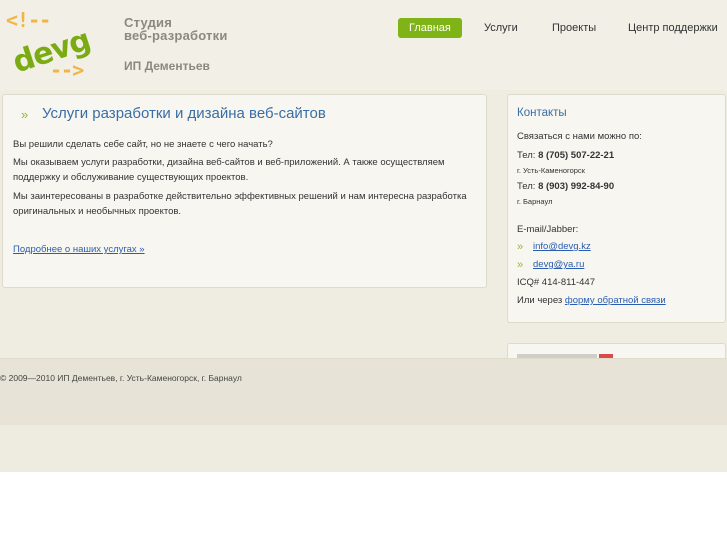 This screenshot has width=727, height=545. Describe the element at coordinates (540, 300) in the screenshot. I see `feedback-prefix: Или через` at that location.